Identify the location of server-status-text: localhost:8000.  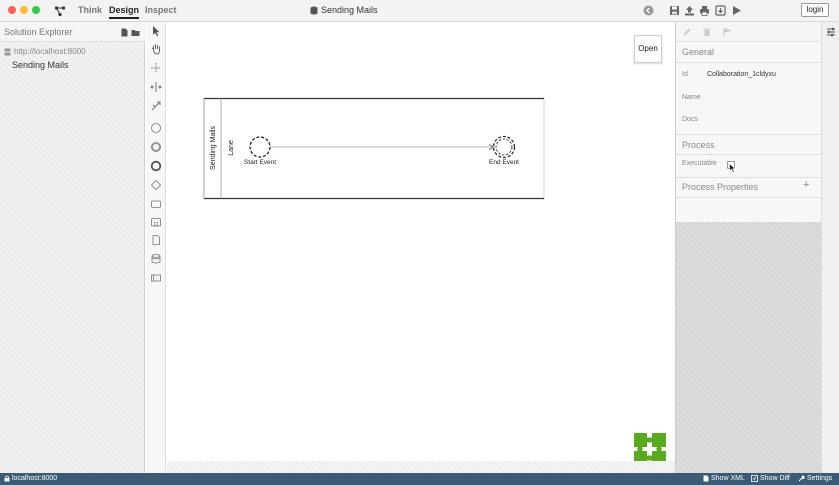
(35, 478).